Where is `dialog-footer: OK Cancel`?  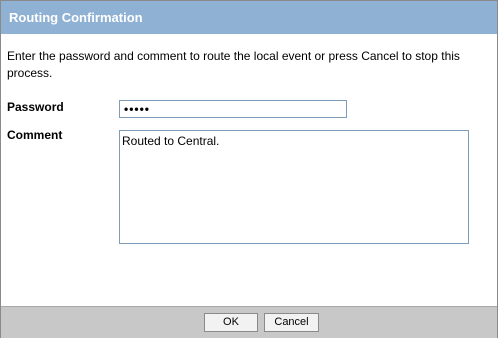 dialog-footer: OK Cancel is located at coordinates (249, 322).